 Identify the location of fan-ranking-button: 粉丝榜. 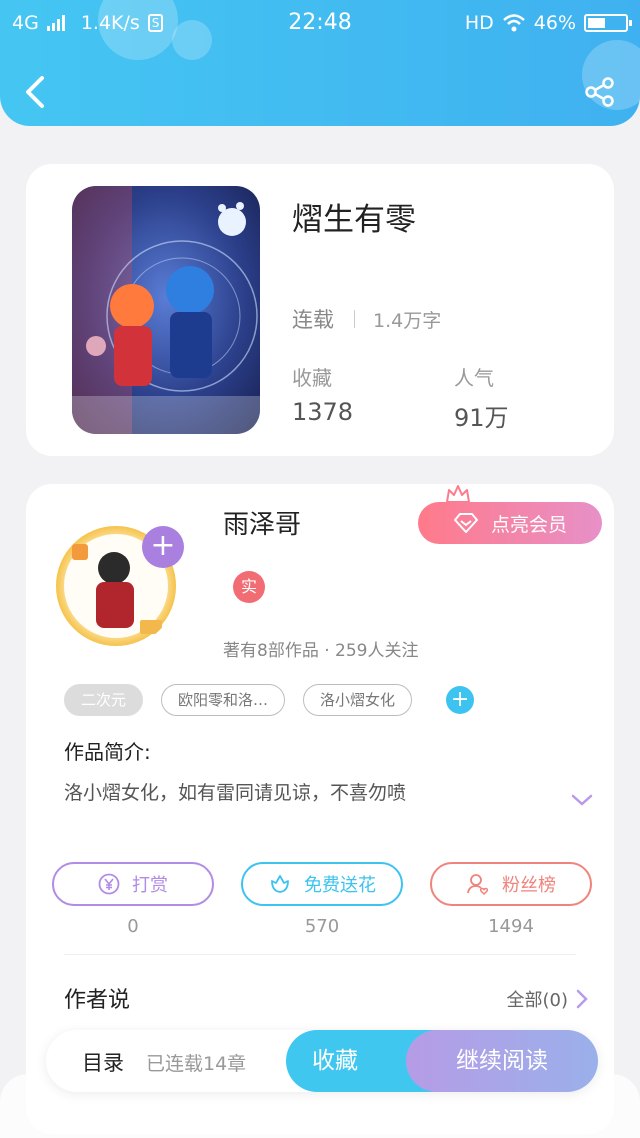
(511, 884).